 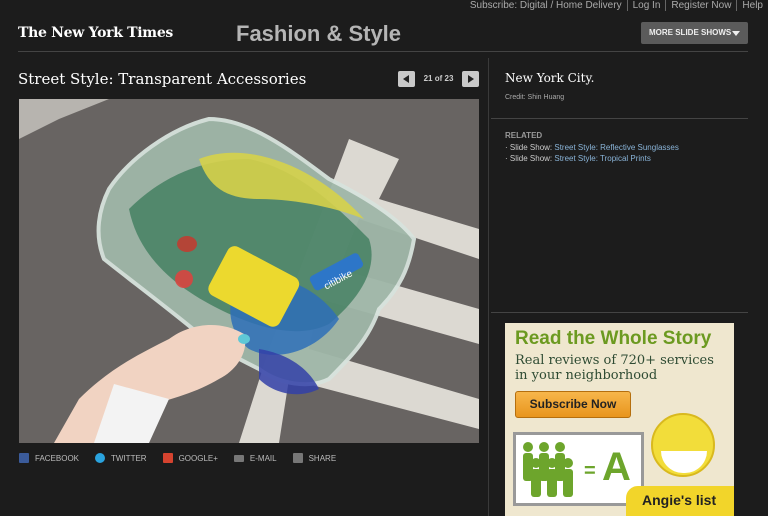 I want to click on caption-divider, so click(x=619, y=118).